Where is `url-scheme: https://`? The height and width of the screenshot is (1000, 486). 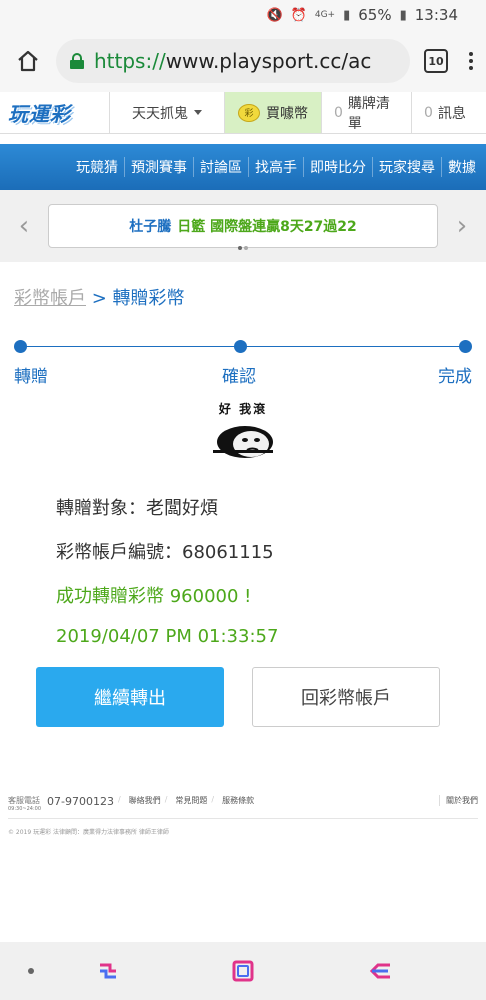
url-scheme: https:// is located at coordinates (130, 61).